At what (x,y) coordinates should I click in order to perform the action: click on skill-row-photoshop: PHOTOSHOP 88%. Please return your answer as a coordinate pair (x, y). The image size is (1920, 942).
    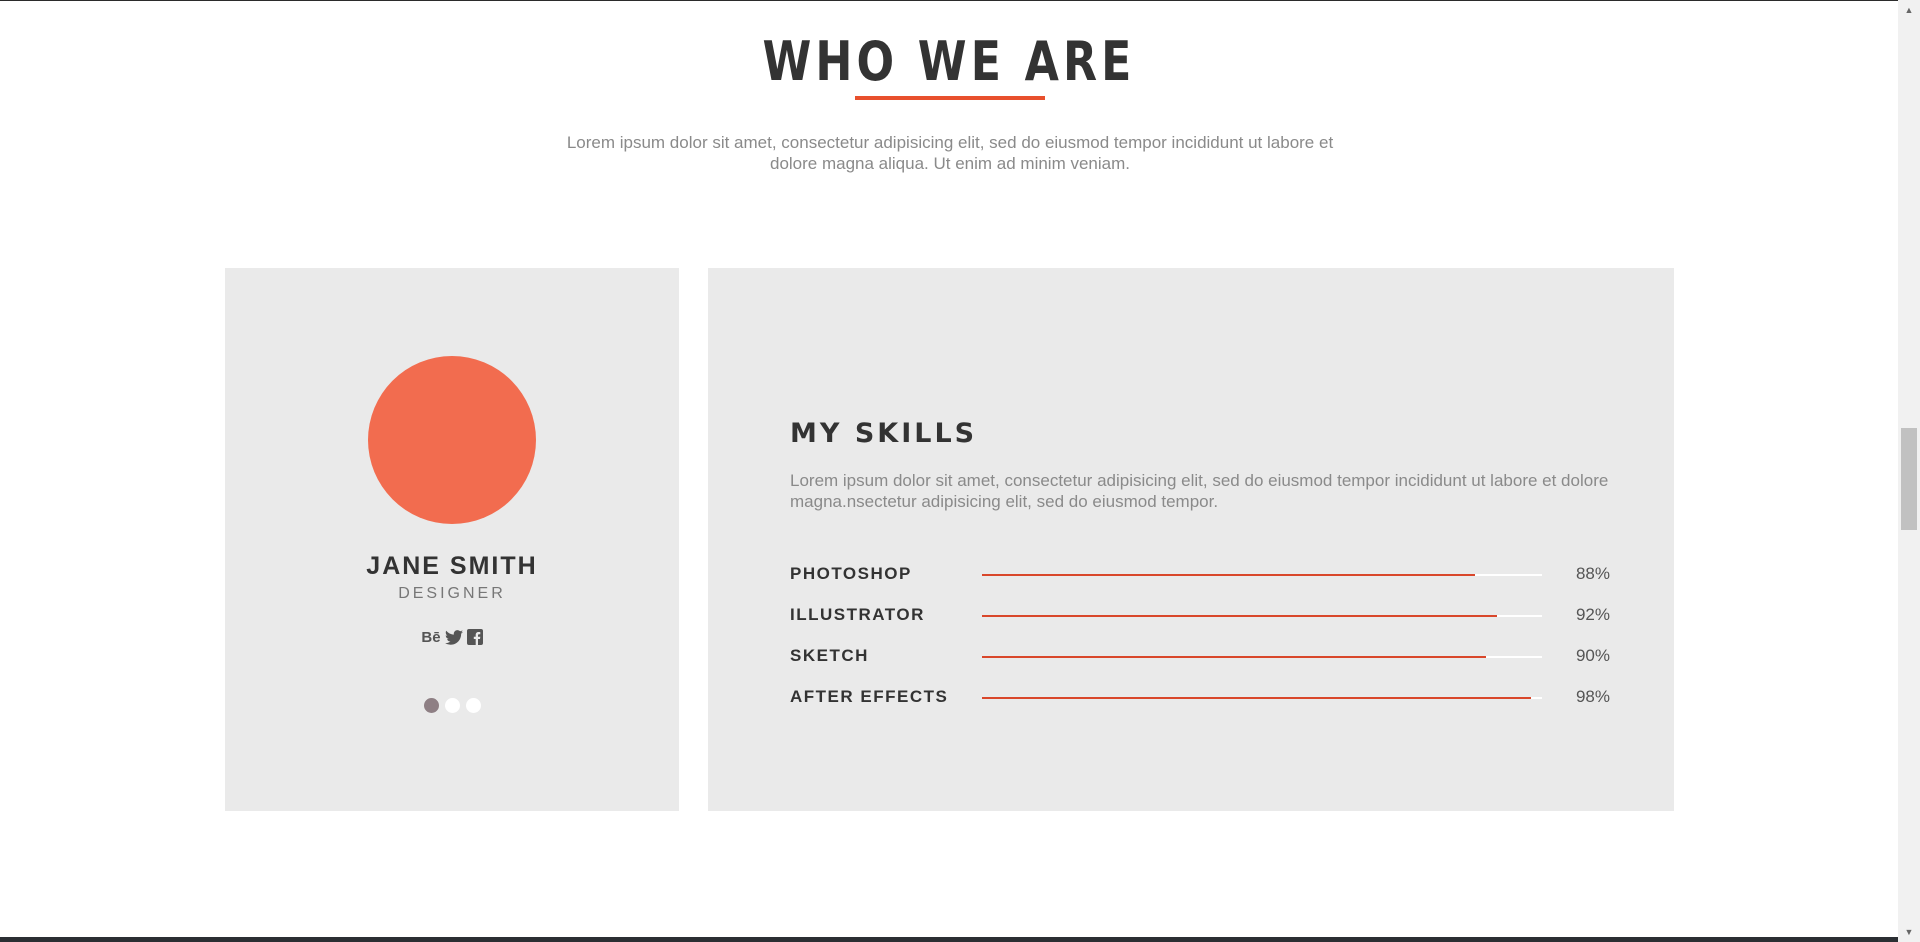
    Looking at the image, I should click on (1200, 574).